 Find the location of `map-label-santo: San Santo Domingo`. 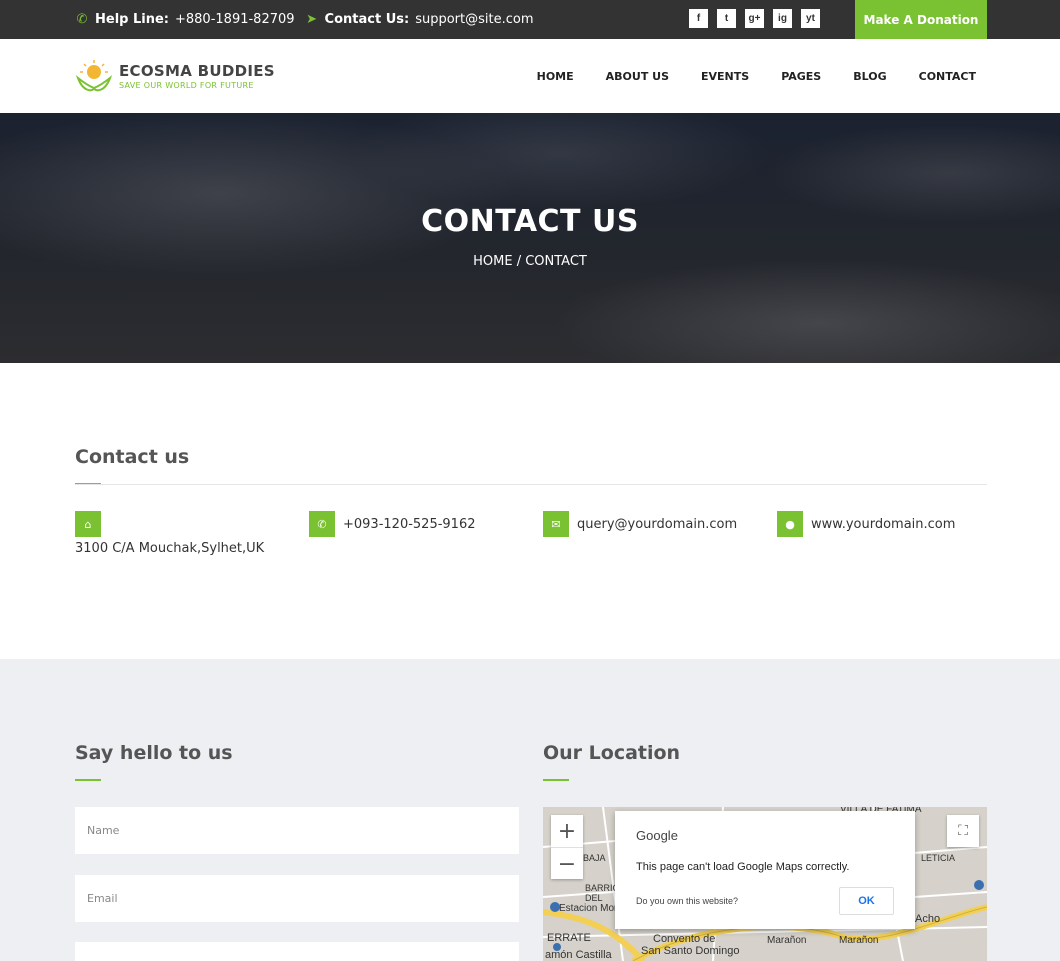

map-label-santo: San Santo Domingo is located at coordinates (690, 951).